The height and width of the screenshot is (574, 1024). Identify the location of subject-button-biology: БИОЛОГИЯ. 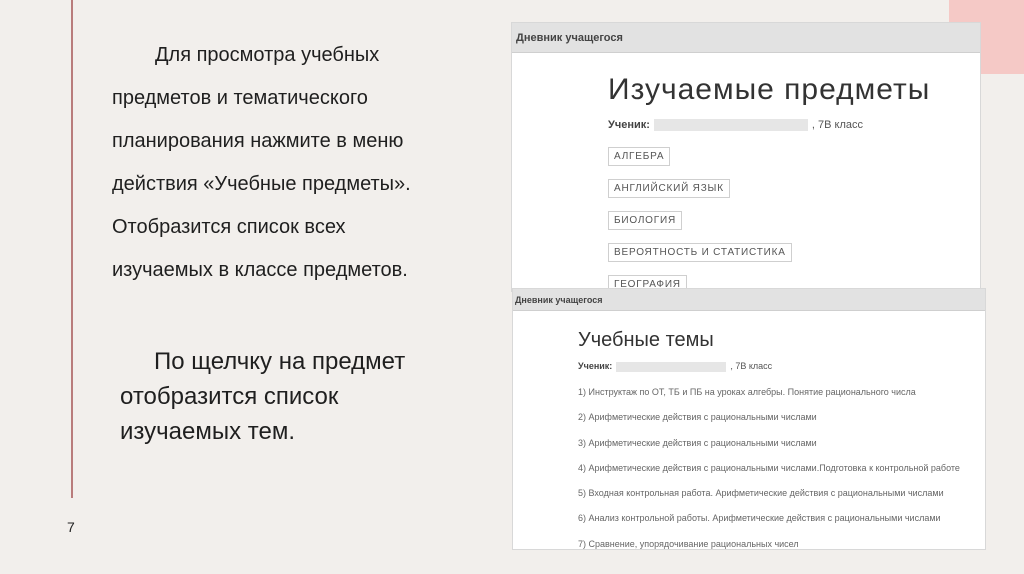
(645, 220).